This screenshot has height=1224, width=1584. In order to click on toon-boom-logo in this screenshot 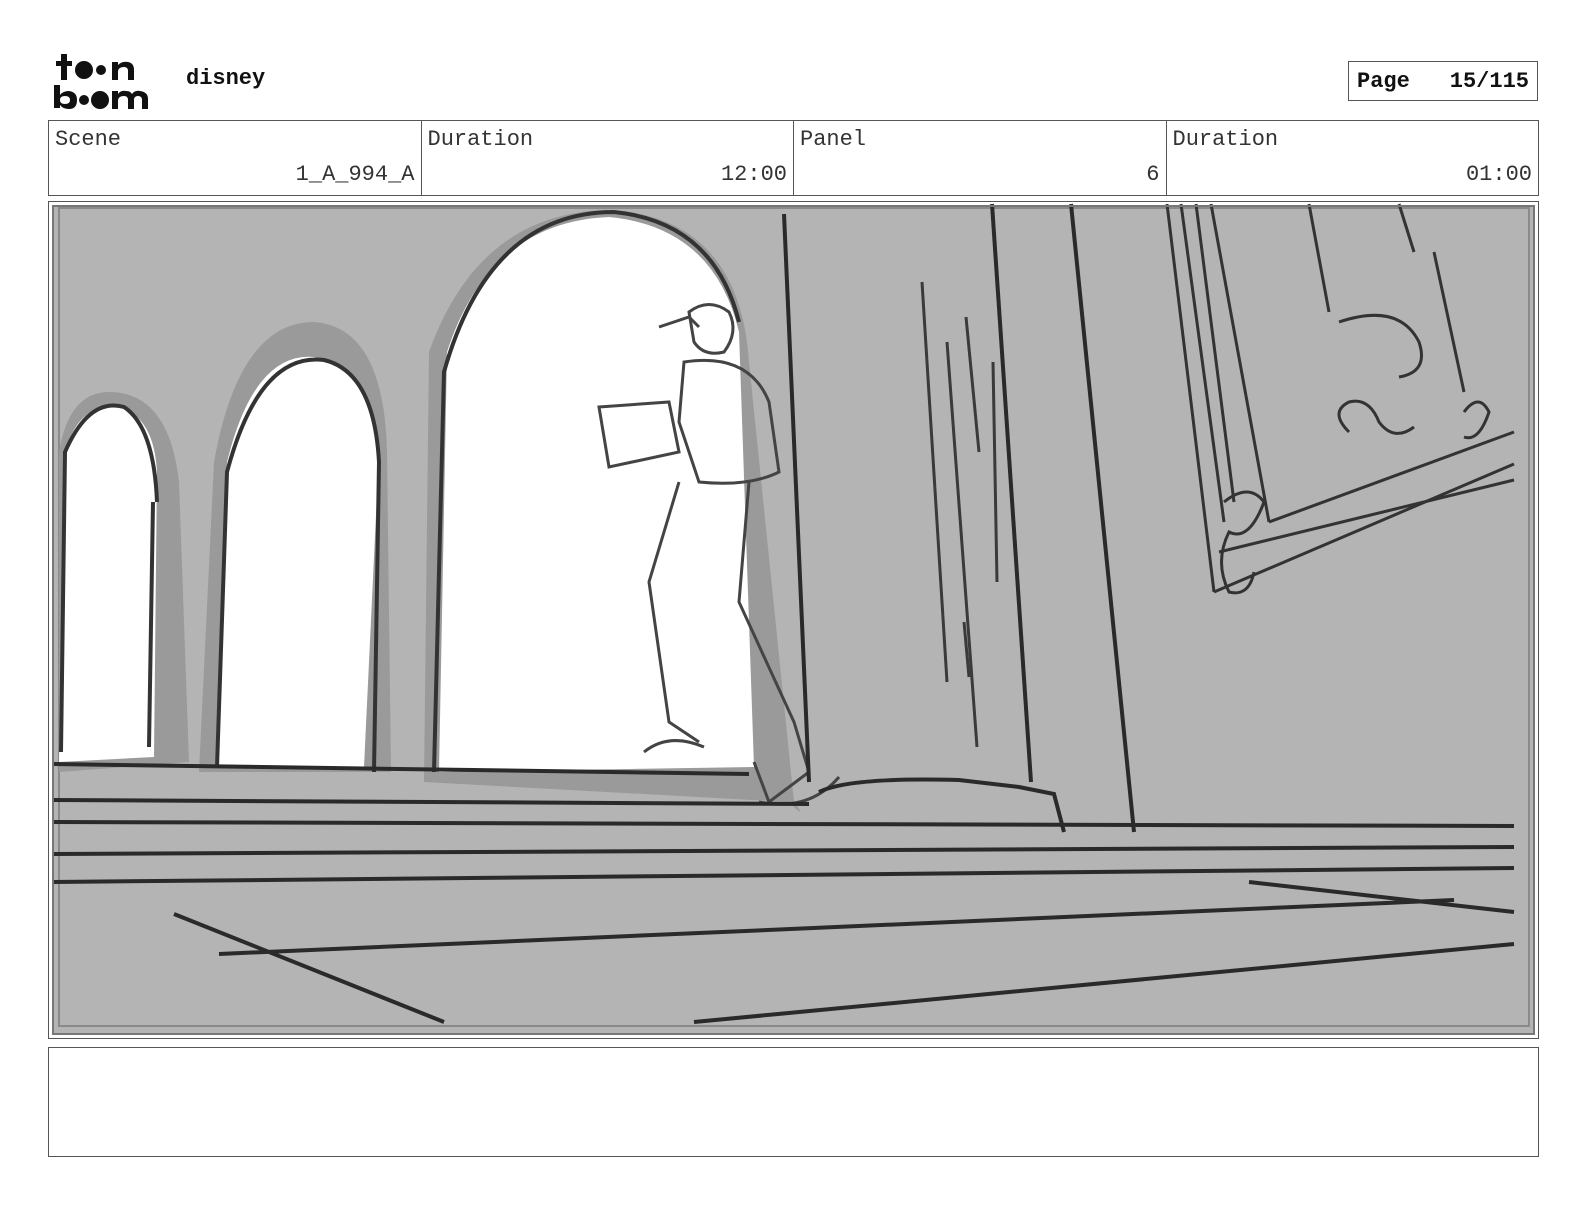, I will do `click(101, 81)`.